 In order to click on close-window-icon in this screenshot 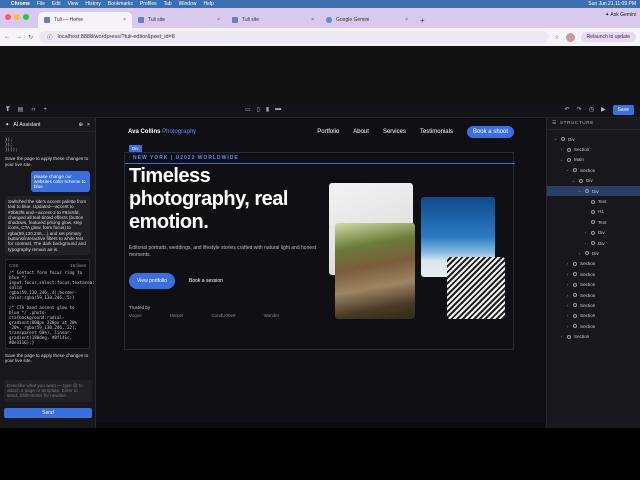, I will do `click(8, 17)`.